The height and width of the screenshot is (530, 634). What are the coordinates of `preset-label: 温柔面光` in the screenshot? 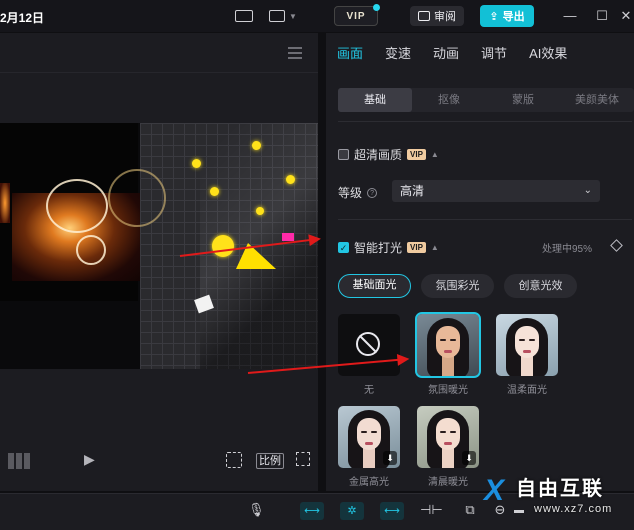 It's located at (527, 390).